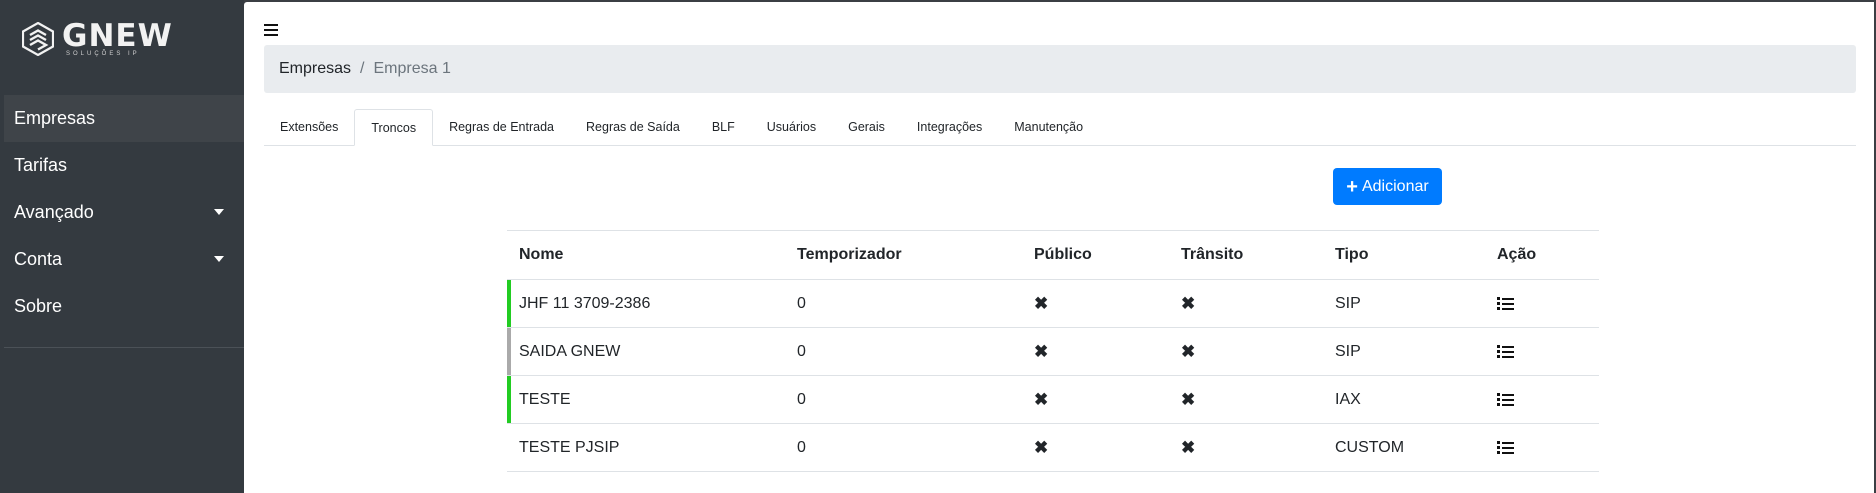  What do you see at coordinates (545, 399) in the screenshot?
I see `cell-name: TESTE` at bounding box center [545, 399].